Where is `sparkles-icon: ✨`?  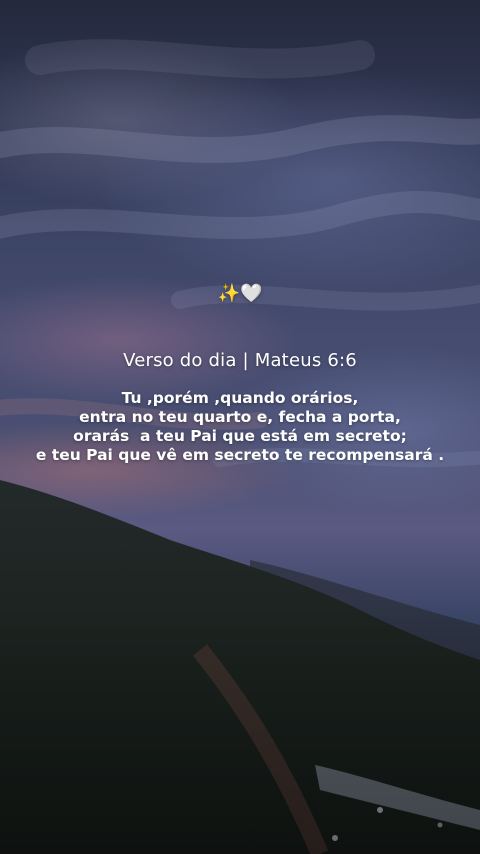
sparkles-icon: ✨ is located at coordinates (228, 293).